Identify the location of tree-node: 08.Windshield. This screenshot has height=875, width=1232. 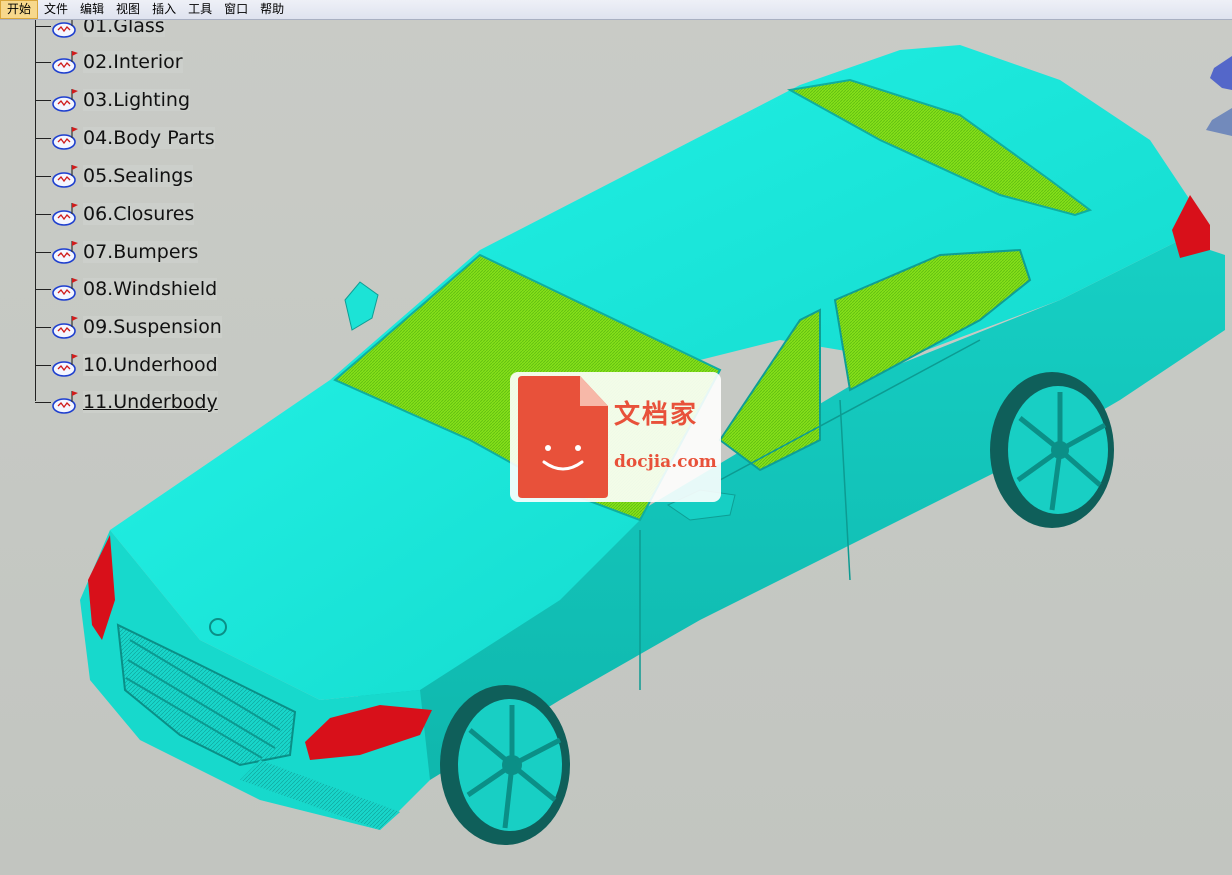
(126, 289).